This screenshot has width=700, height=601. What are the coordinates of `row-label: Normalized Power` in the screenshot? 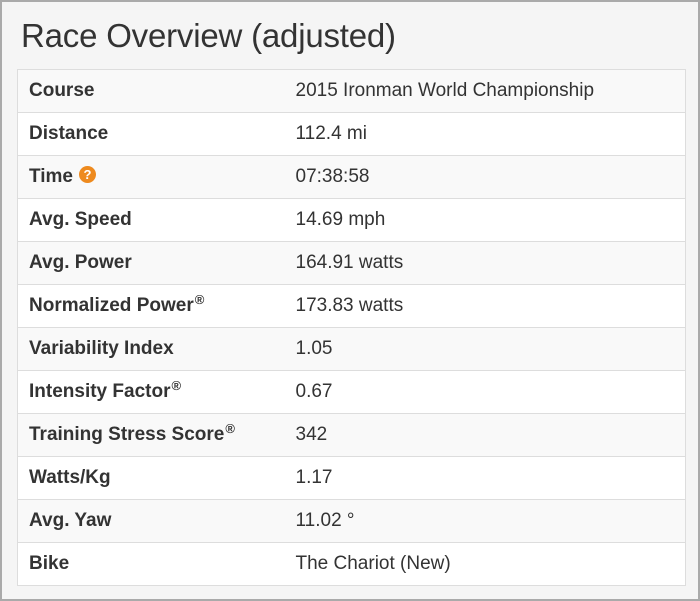 It's located at (111, 305).